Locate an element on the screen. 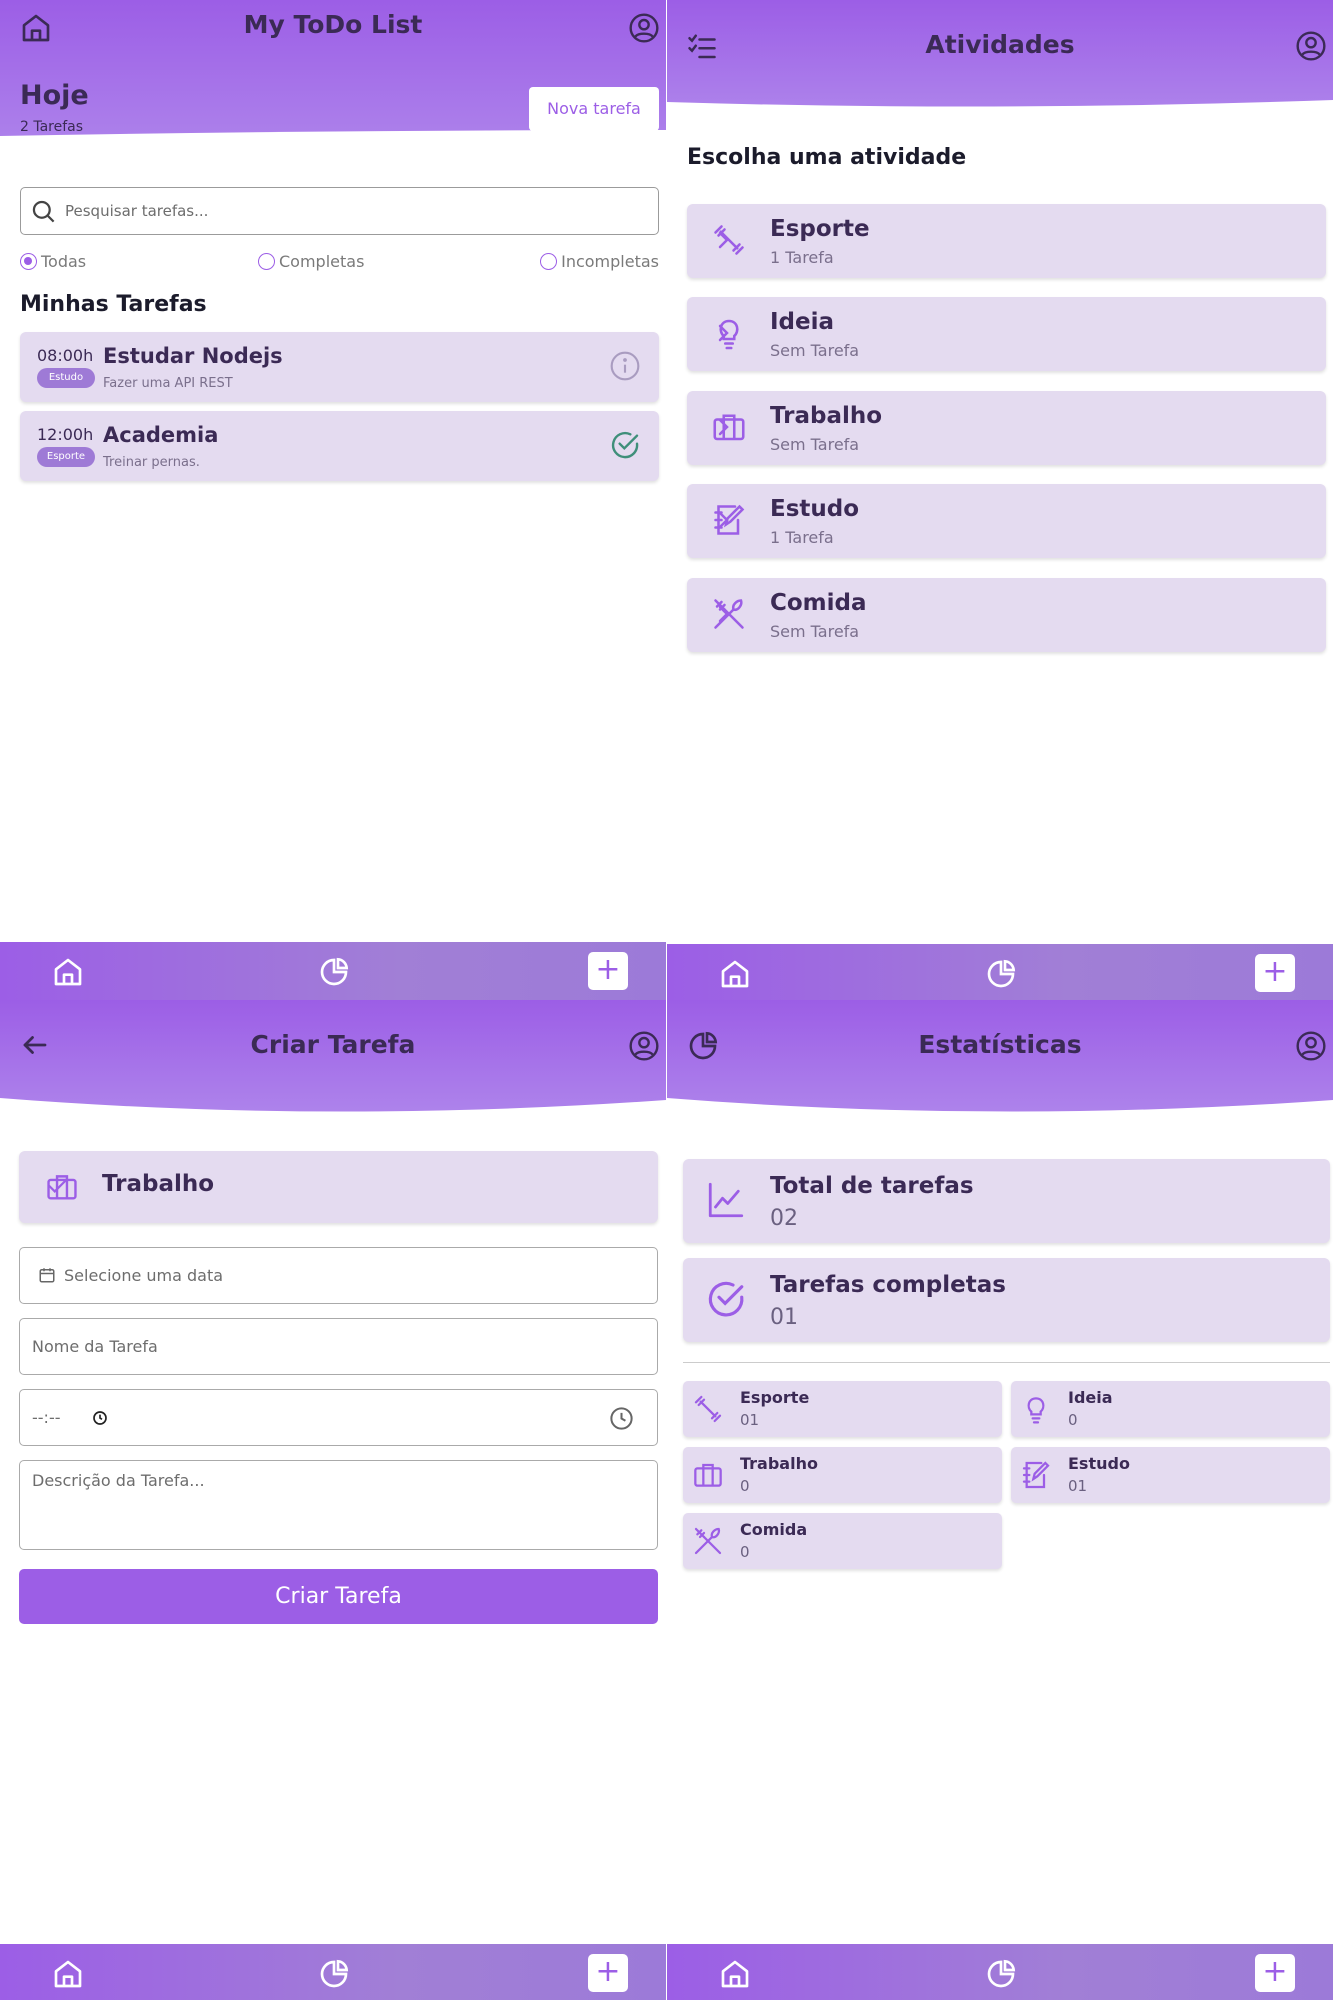  activities-header is located at coordinates (1000, 64).